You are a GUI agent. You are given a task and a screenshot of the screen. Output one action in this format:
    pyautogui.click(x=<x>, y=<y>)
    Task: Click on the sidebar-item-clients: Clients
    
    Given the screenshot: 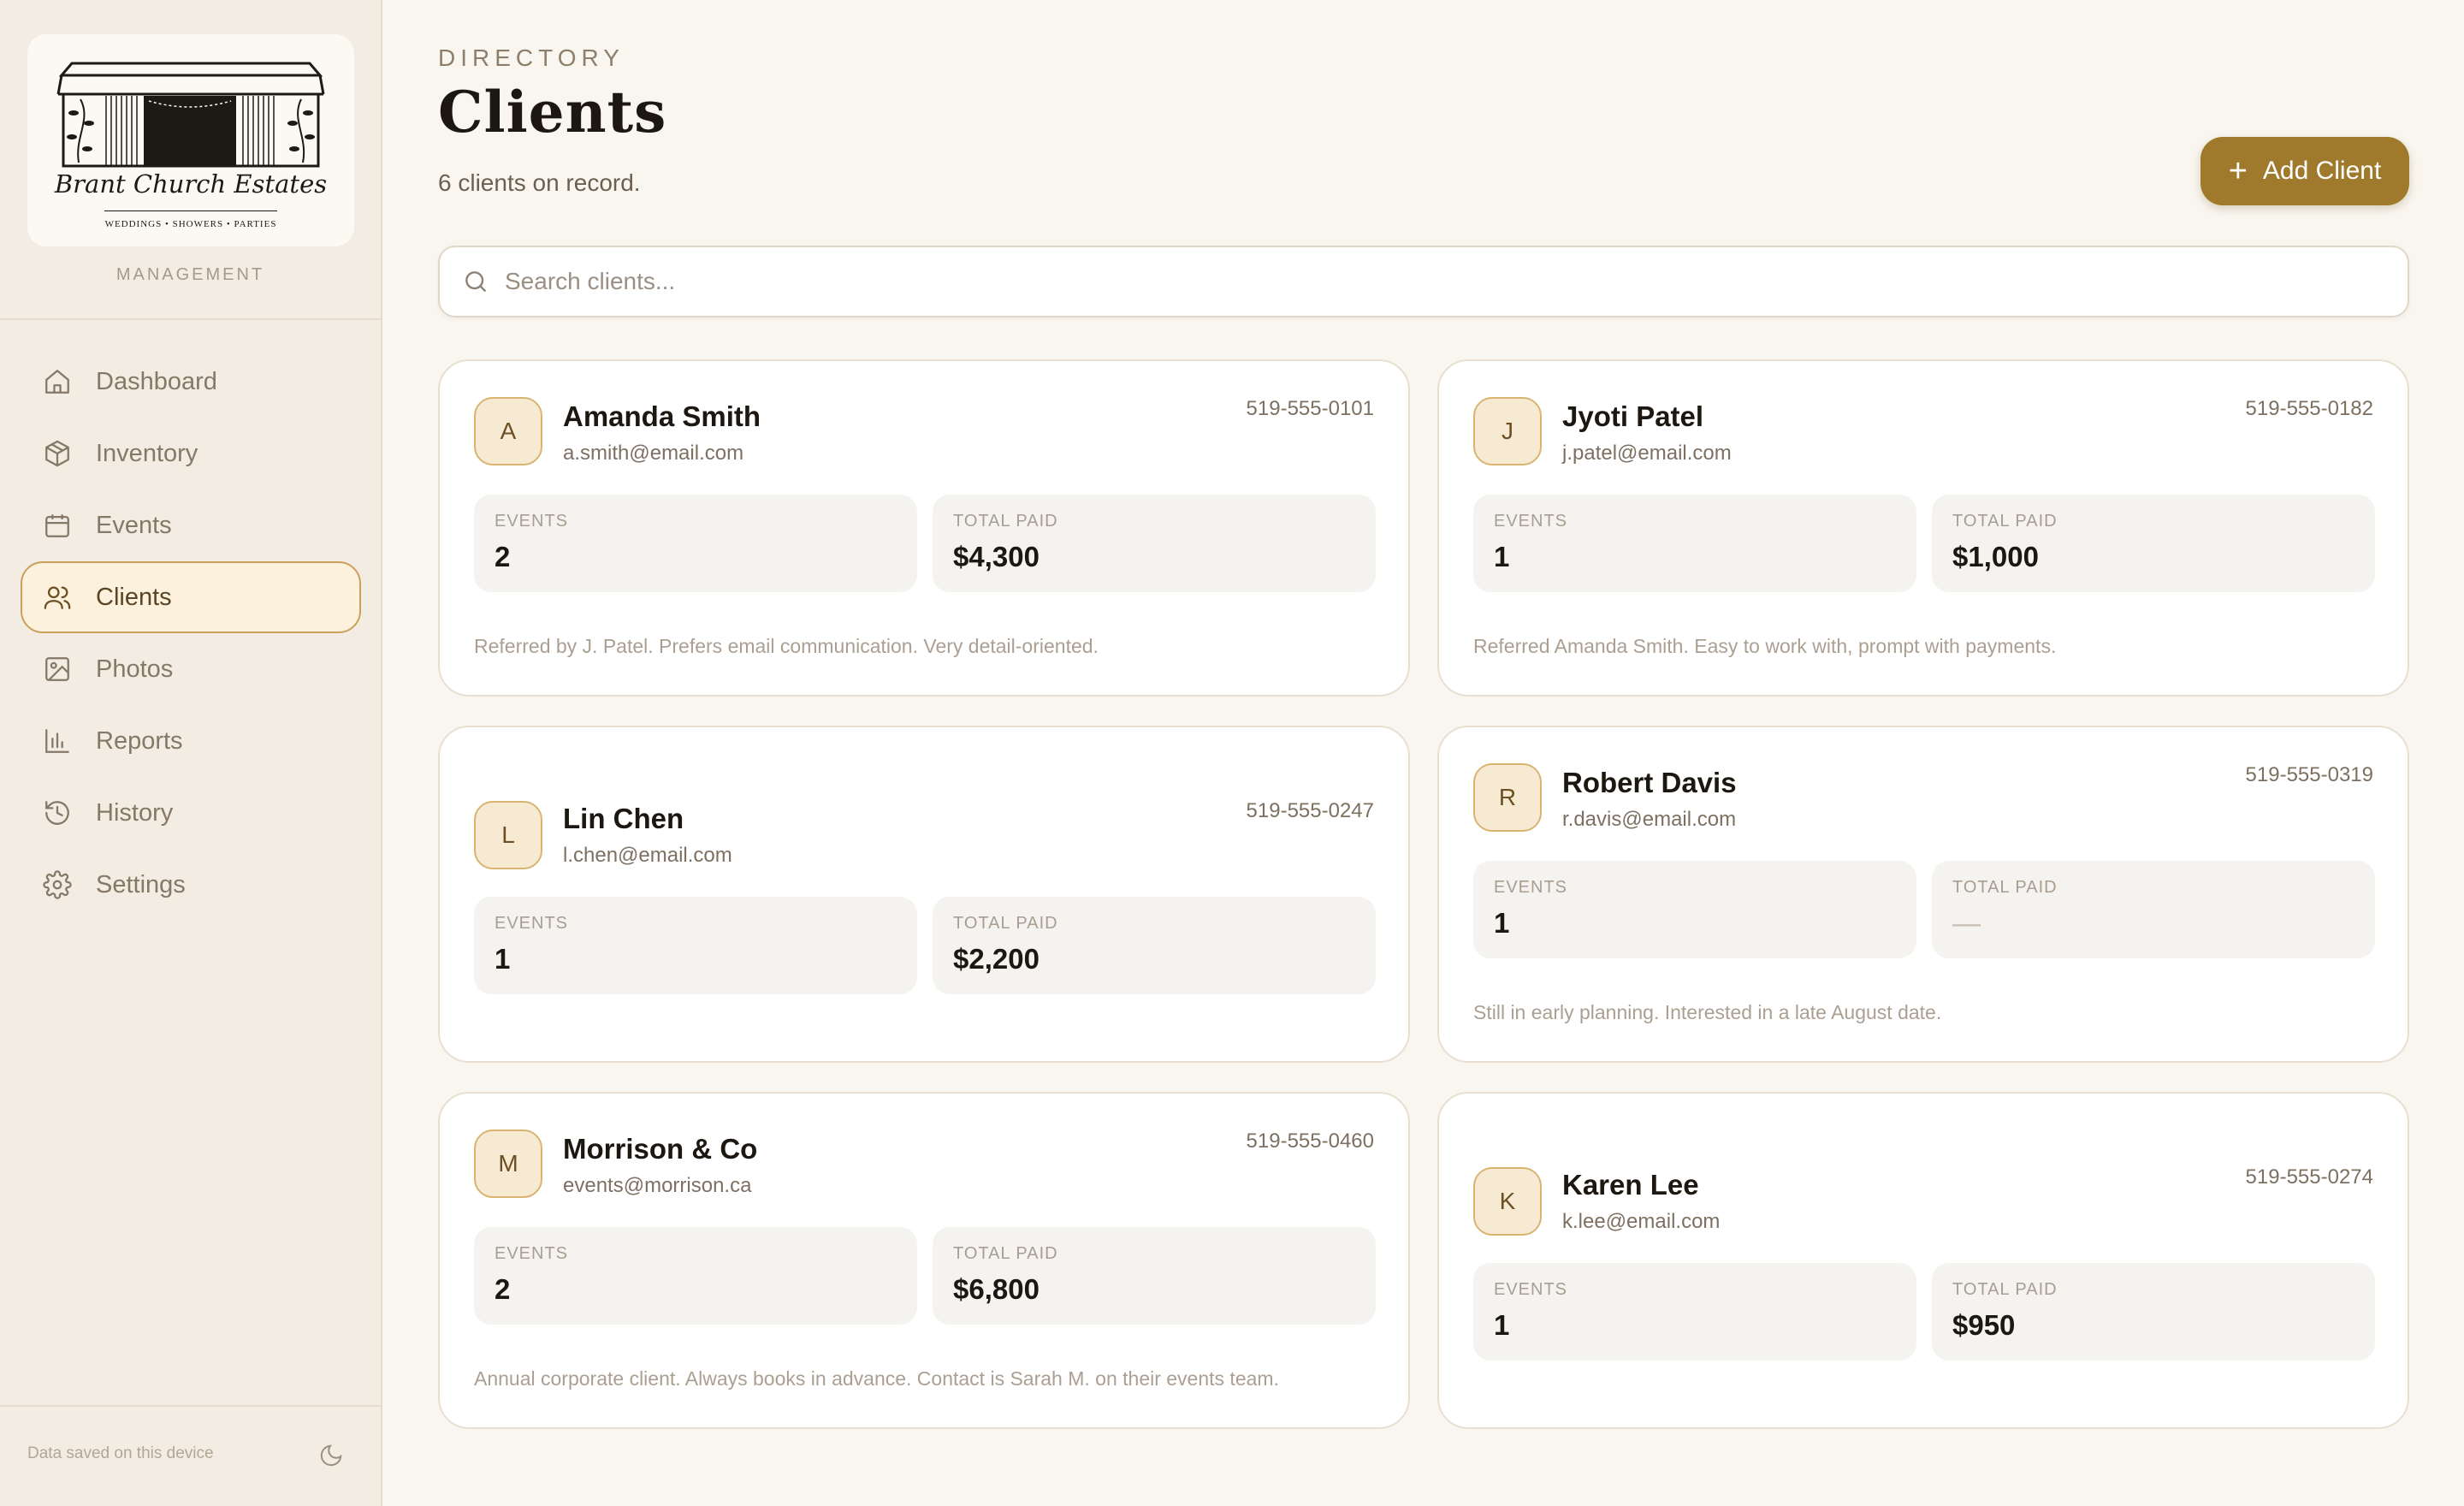 What is the action you would take?
    pyautogui.click(x=191, y=597)
    